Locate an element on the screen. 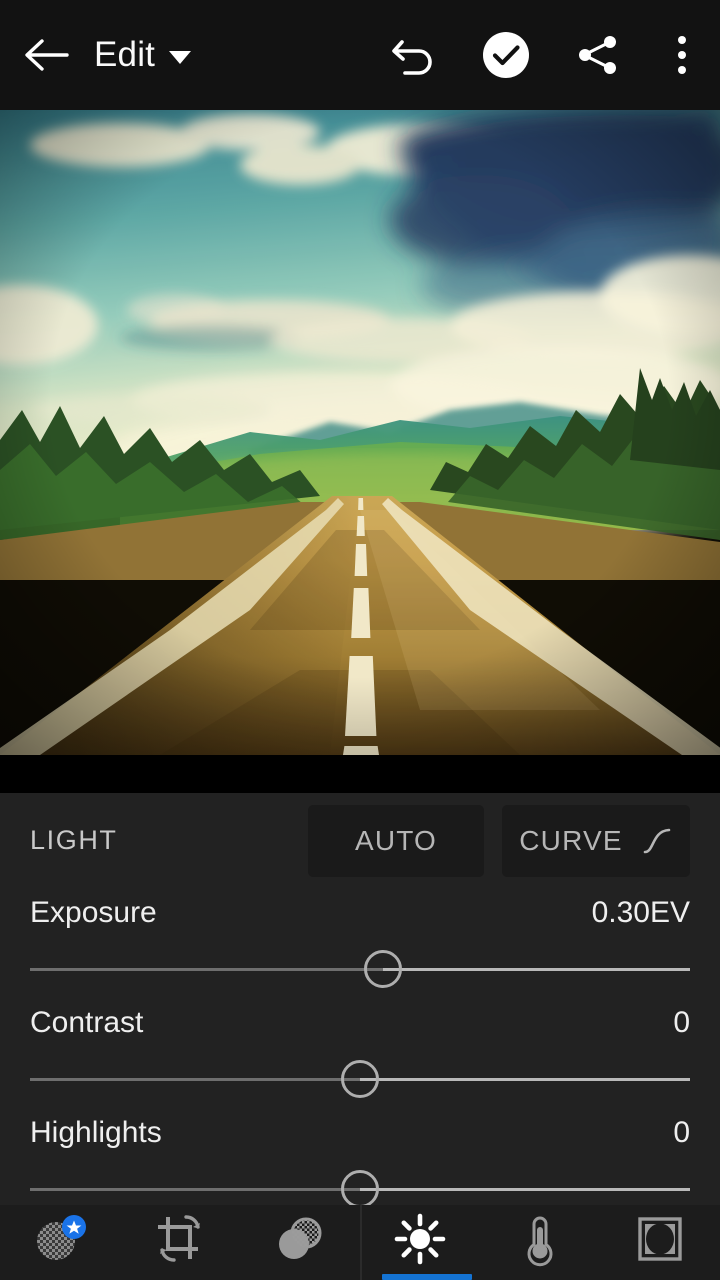  slider-exposure-track is located at coordinates (360, 969).